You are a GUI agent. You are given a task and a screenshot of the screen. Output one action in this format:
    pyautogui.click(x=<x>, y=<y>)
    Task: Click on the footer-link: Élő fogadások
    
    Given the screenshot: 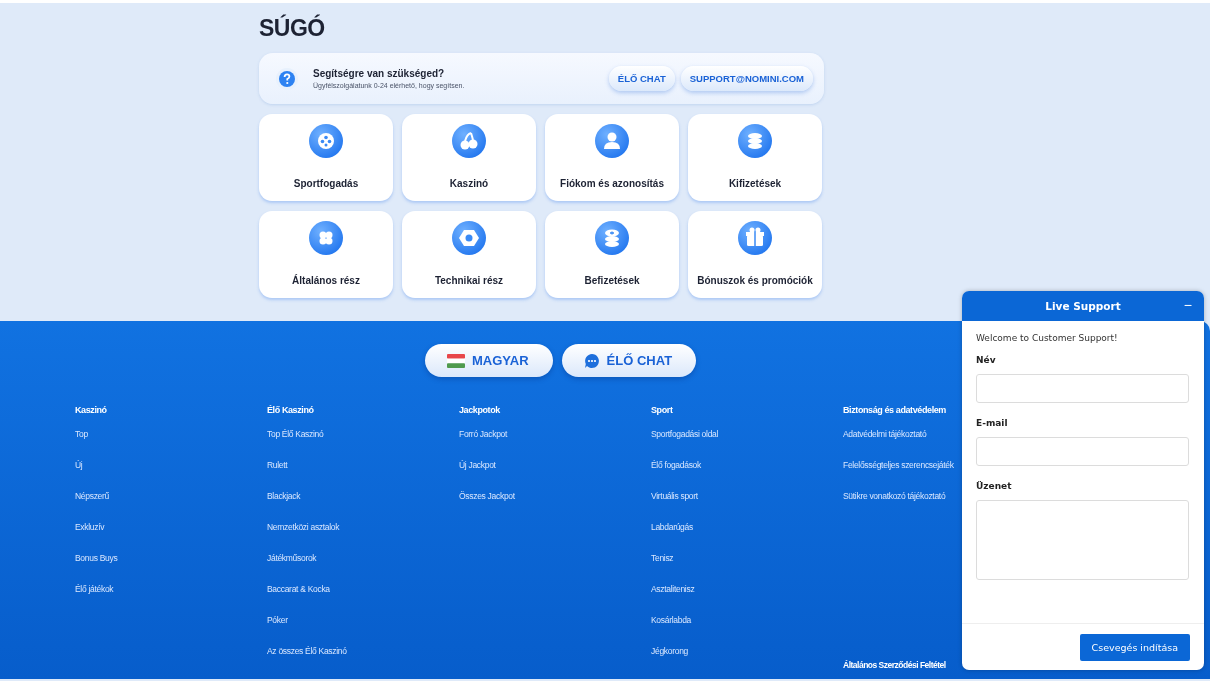 What is the action you would take?
    pyautogui.click(x=676, y=465)
    